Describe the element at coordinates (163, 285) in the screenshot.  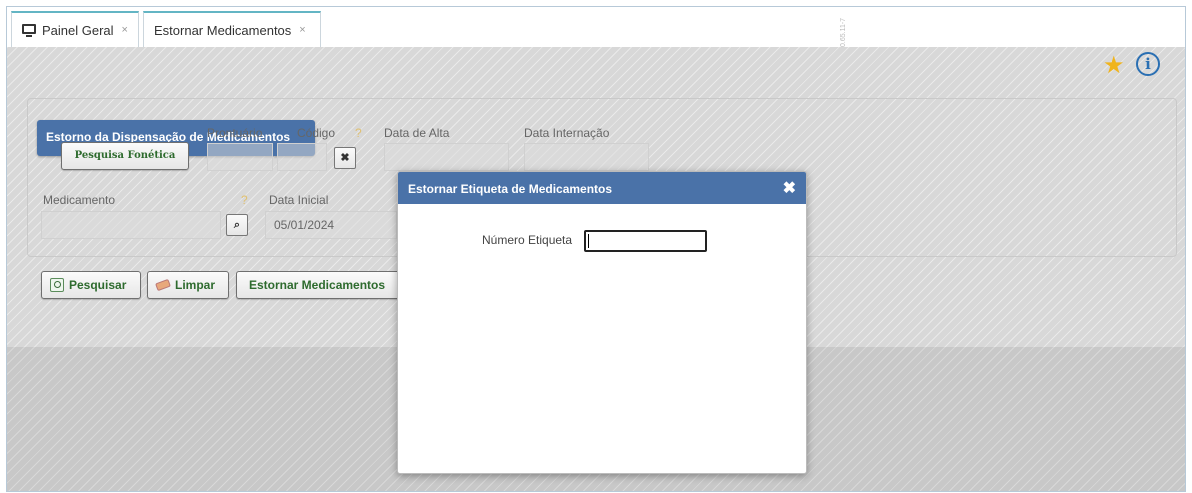
I see `eraser-icon` at that location.